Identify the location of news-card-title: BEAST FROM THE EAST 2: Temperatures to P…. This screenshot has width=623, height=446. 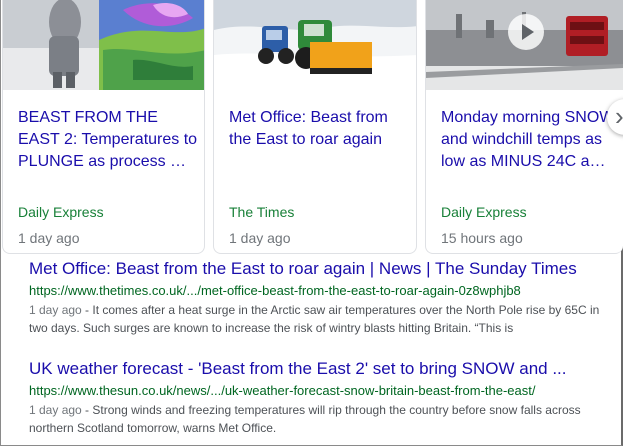
(108, 140).